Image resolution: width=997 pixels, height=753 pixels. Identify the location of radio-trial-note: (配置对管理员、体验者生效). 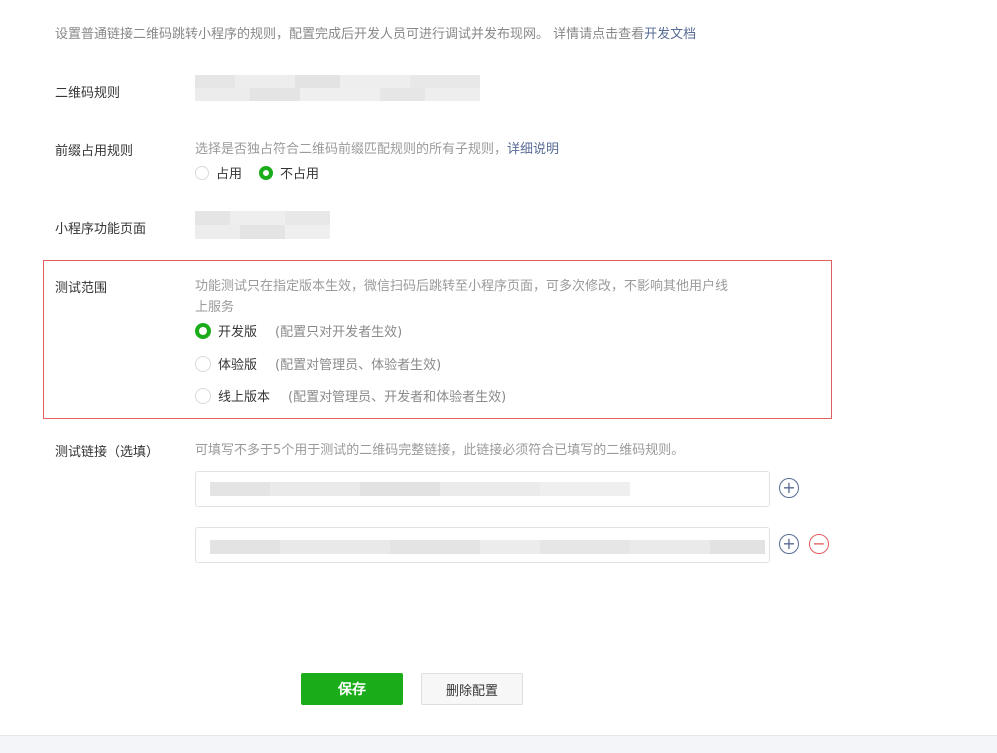
(358, 365).